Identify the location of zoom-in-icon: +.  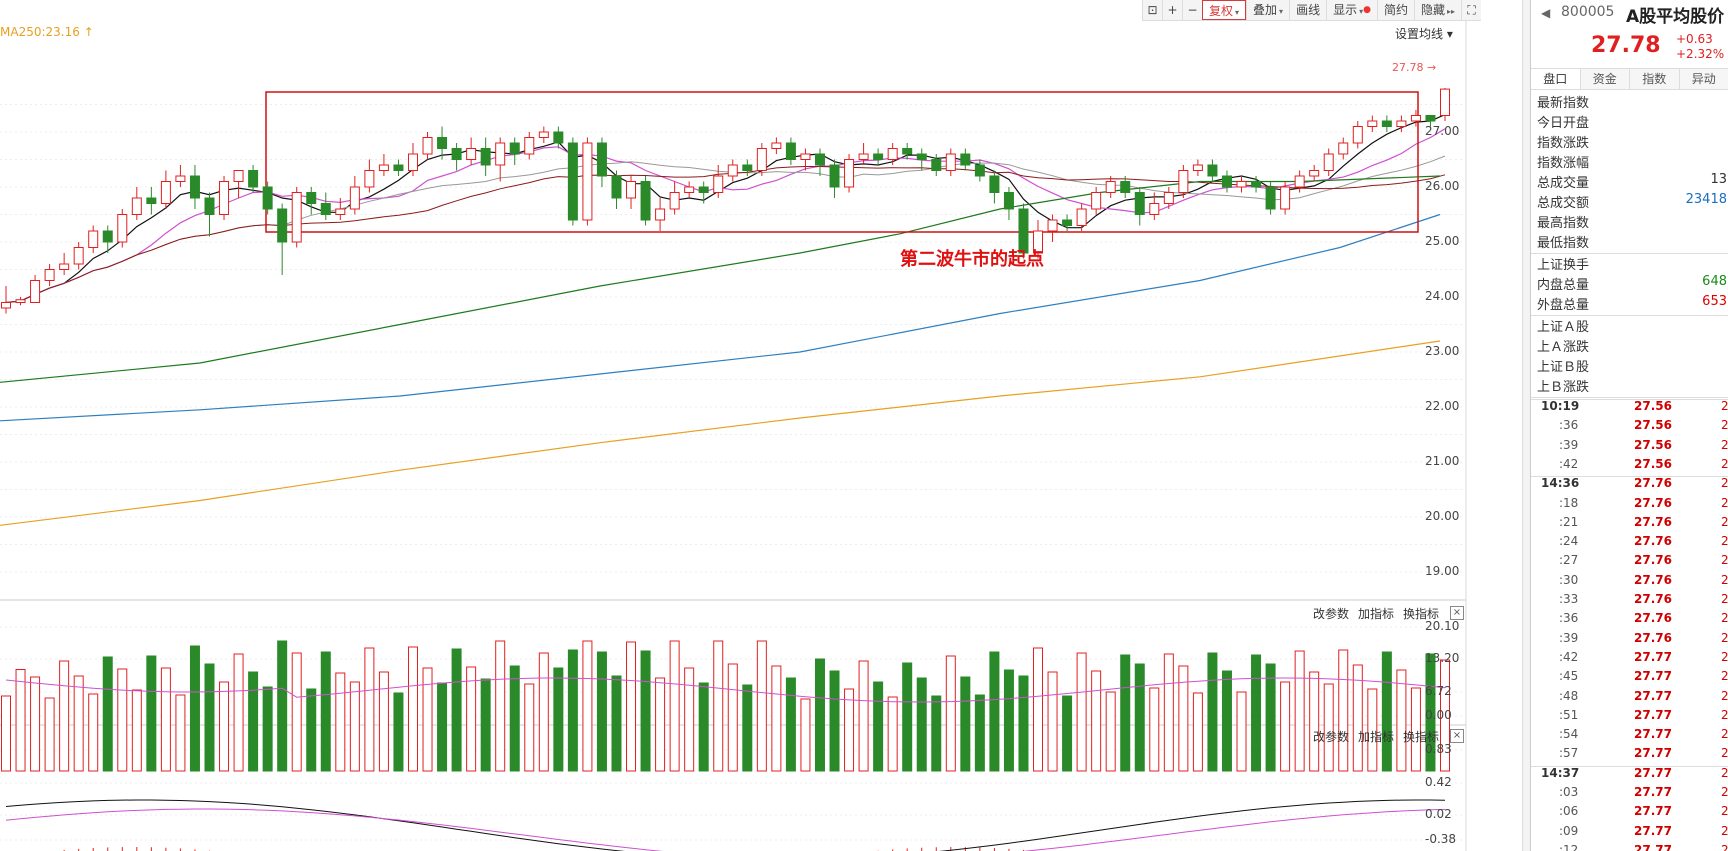
(1172, 10).